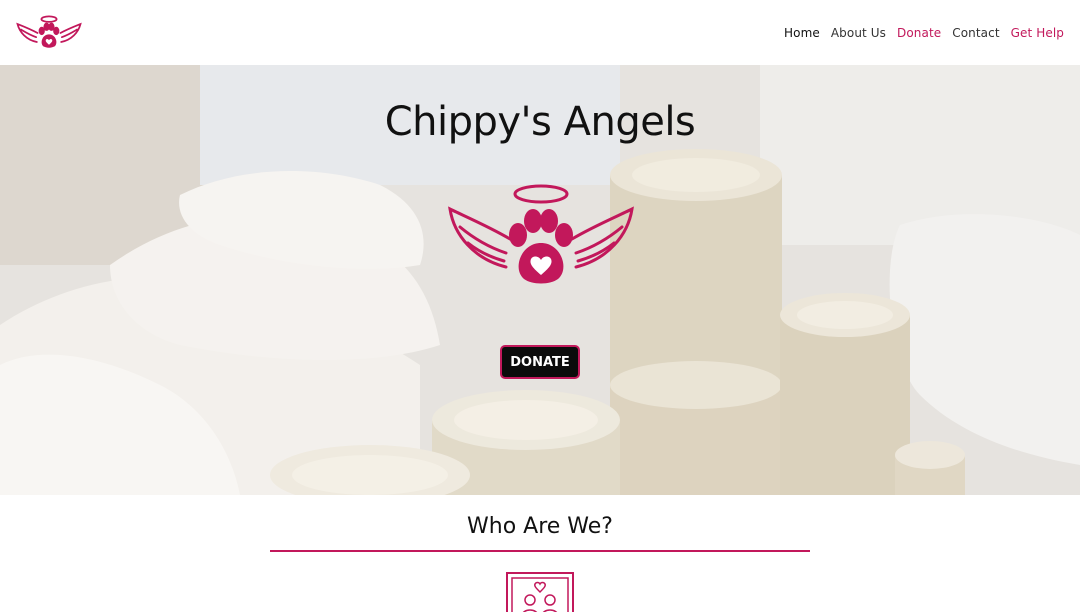 This screenshot has height=612, width=1080. What do you see at coordinates (802, 33) in the screenshot?
I see `nav-home-link: Home` at bounding box center [802, 33].